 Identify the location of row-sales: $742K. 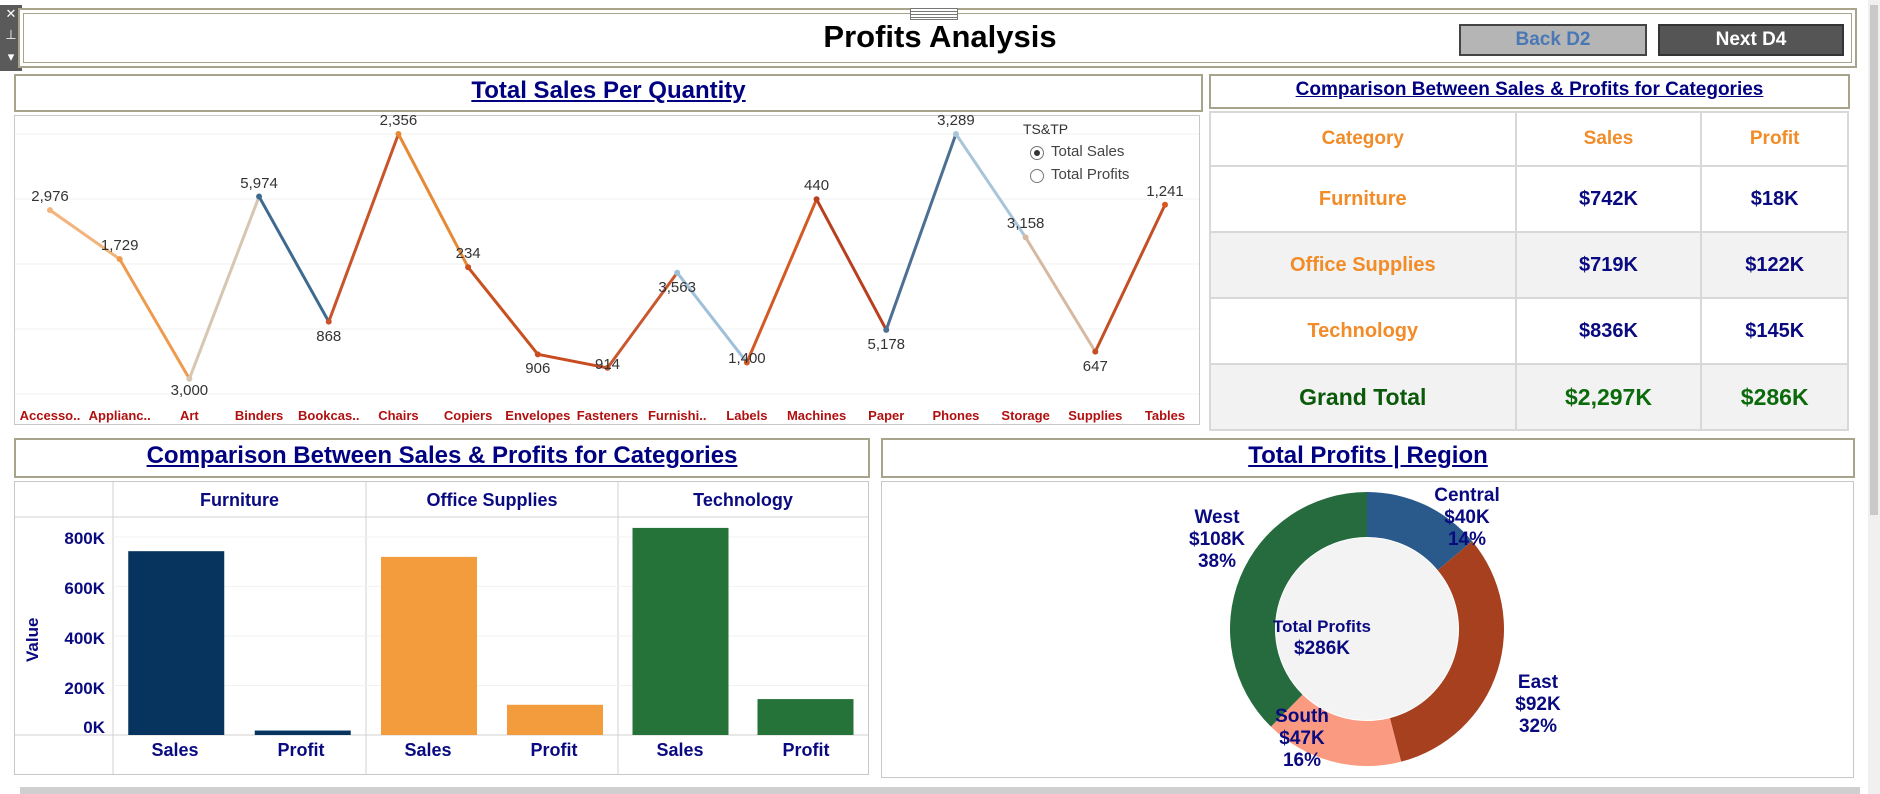
(1608, 199).